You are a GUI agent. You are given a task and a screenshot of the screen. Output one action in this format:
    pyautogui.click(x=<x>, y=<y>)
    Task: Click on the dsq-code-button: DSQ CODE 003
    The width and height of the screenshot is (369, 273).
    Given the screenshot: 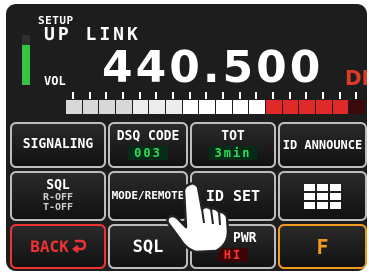 What is the action you would take?
    pyautogui.click(x=148, y=145)
    